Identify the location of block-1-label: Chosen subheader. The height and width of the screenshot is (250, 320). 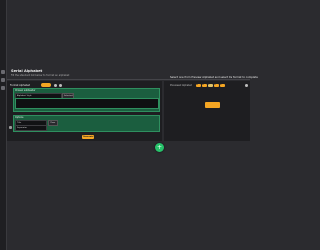
(25, 90).